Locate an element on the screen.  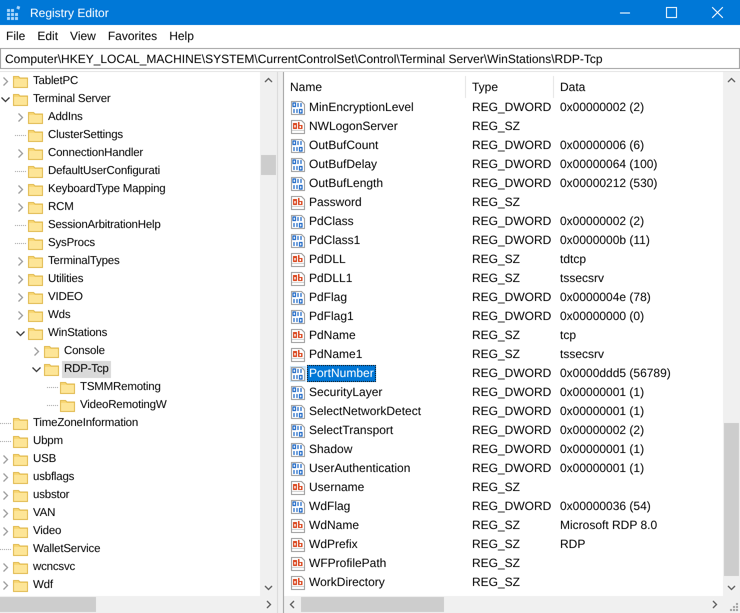
tree-item: usbflags is located at coordinates (53, 477).